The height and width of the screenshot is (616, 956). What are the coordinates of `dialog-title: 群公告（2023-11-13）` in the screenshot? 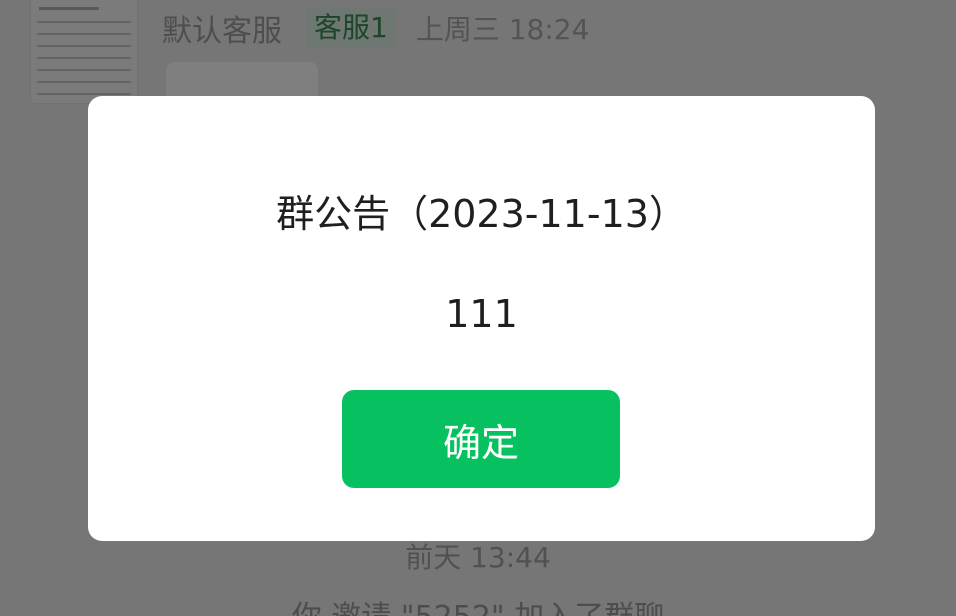 It's located at (481, 214).